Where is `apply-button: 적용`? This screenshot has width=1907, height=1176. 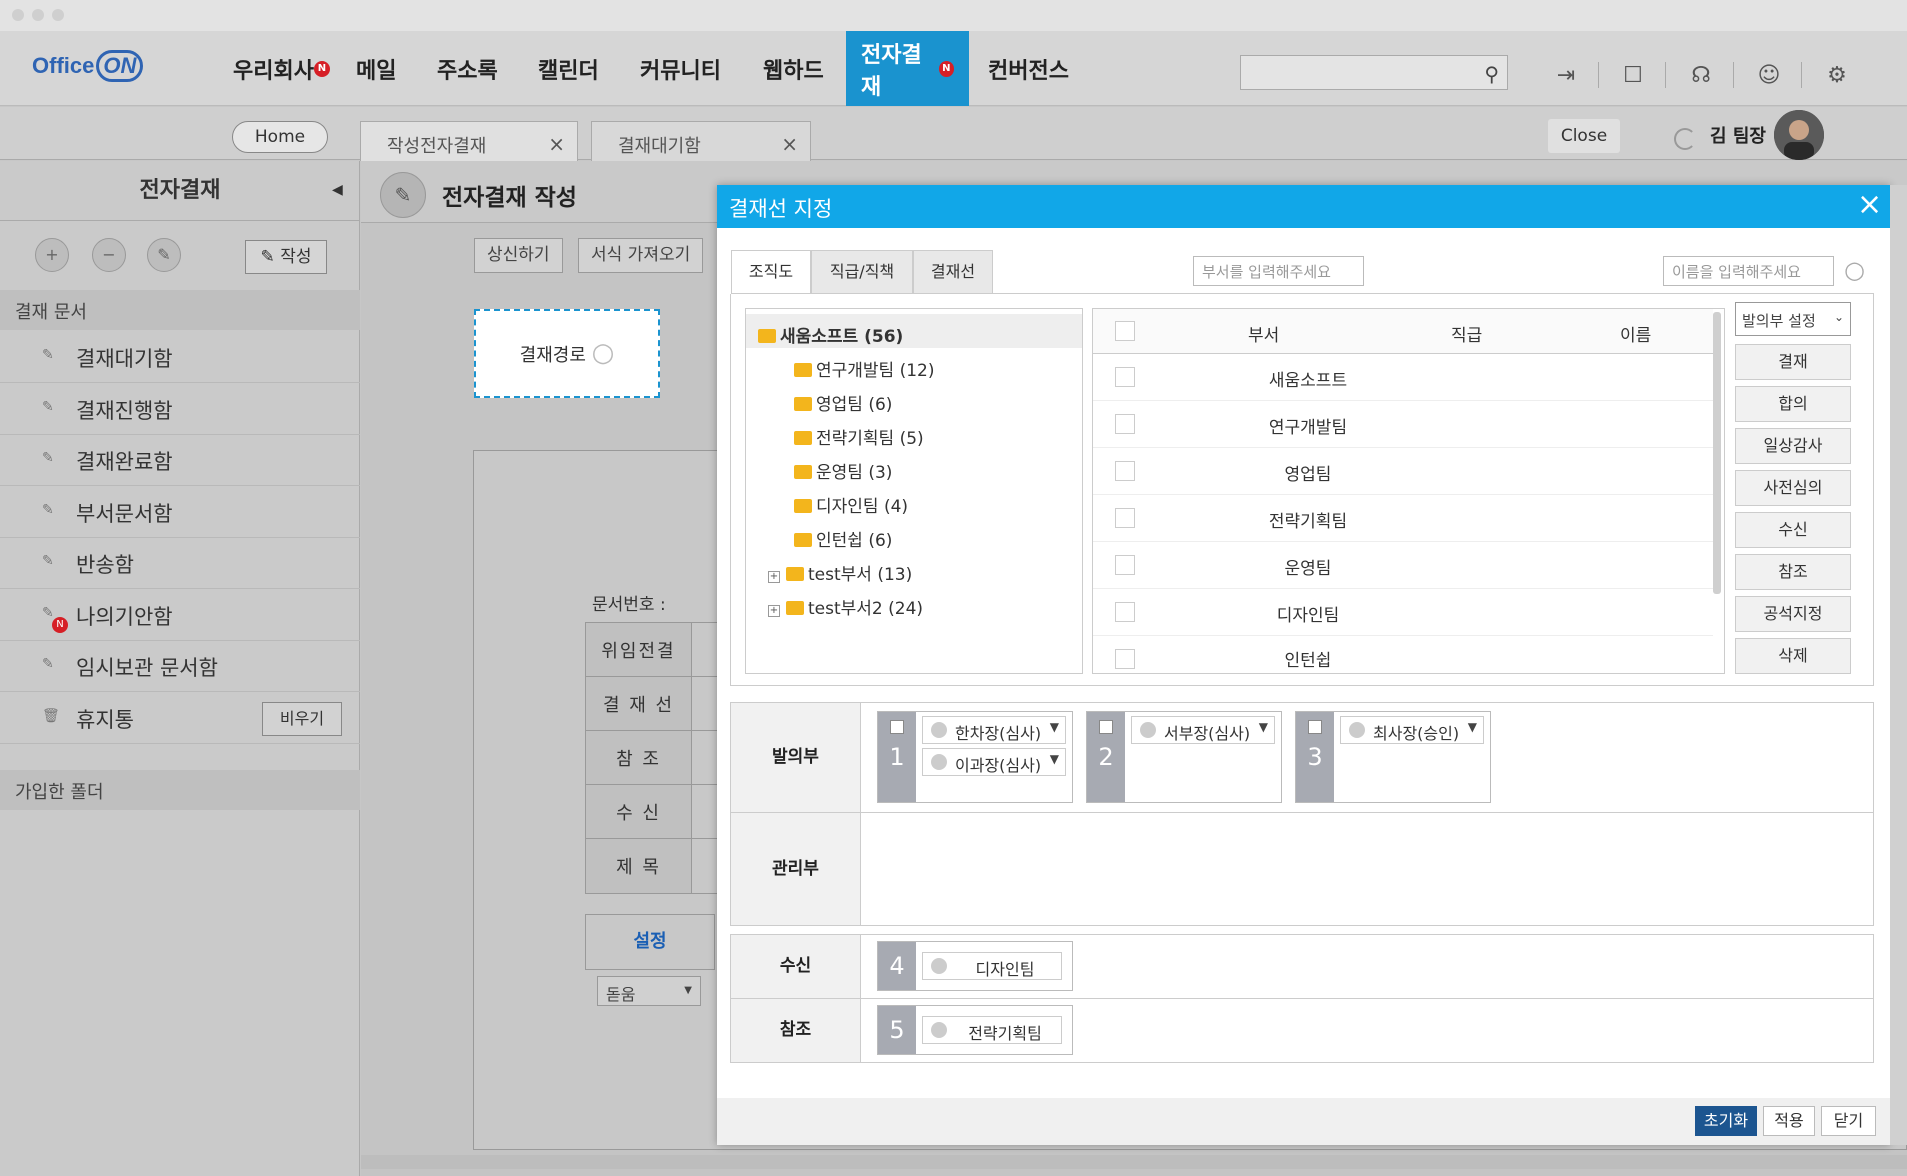
apply-button: 적용 is located at coordinates (1789, 1121).